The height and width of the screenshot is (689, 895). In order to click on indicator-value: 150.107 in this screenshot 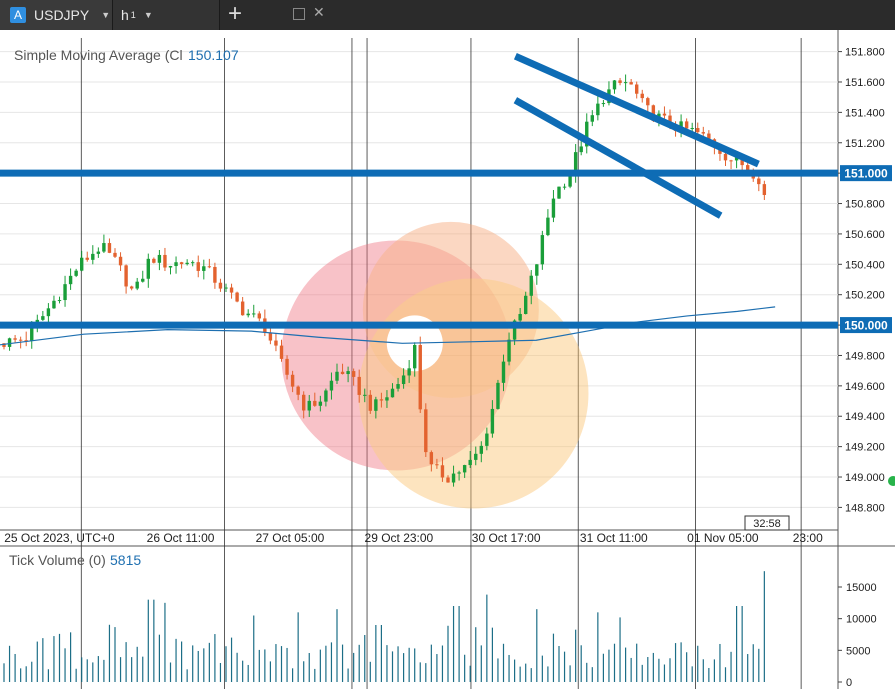, I will do `click(213, 55)`.